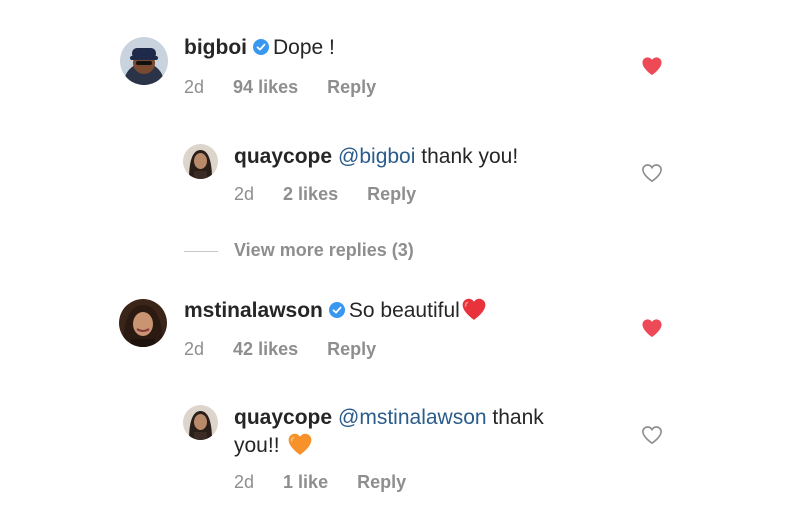 The height and width of the screenshot is (527, 799). I want to click on reply-quaycope-1-text: quaycope @bigboi thank you!, so click(376, 157).